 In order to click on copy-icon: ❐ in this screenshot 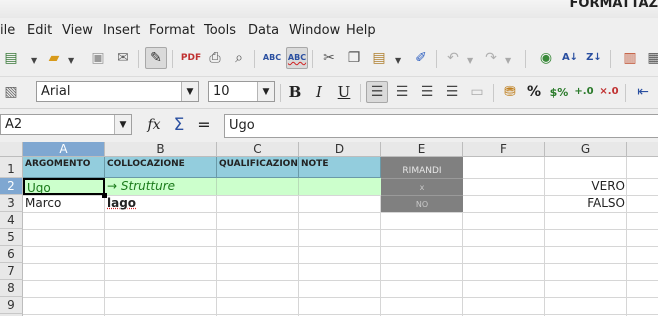, I will do `click(354, 58)`.